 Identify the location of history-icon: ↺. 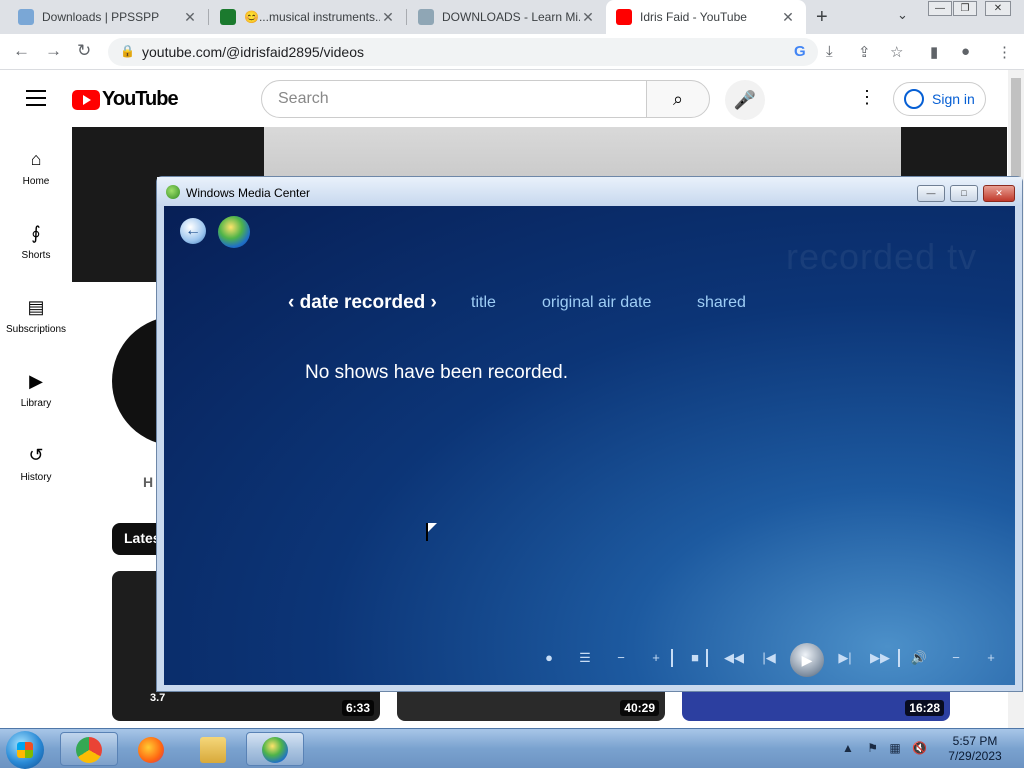
(36, 455).